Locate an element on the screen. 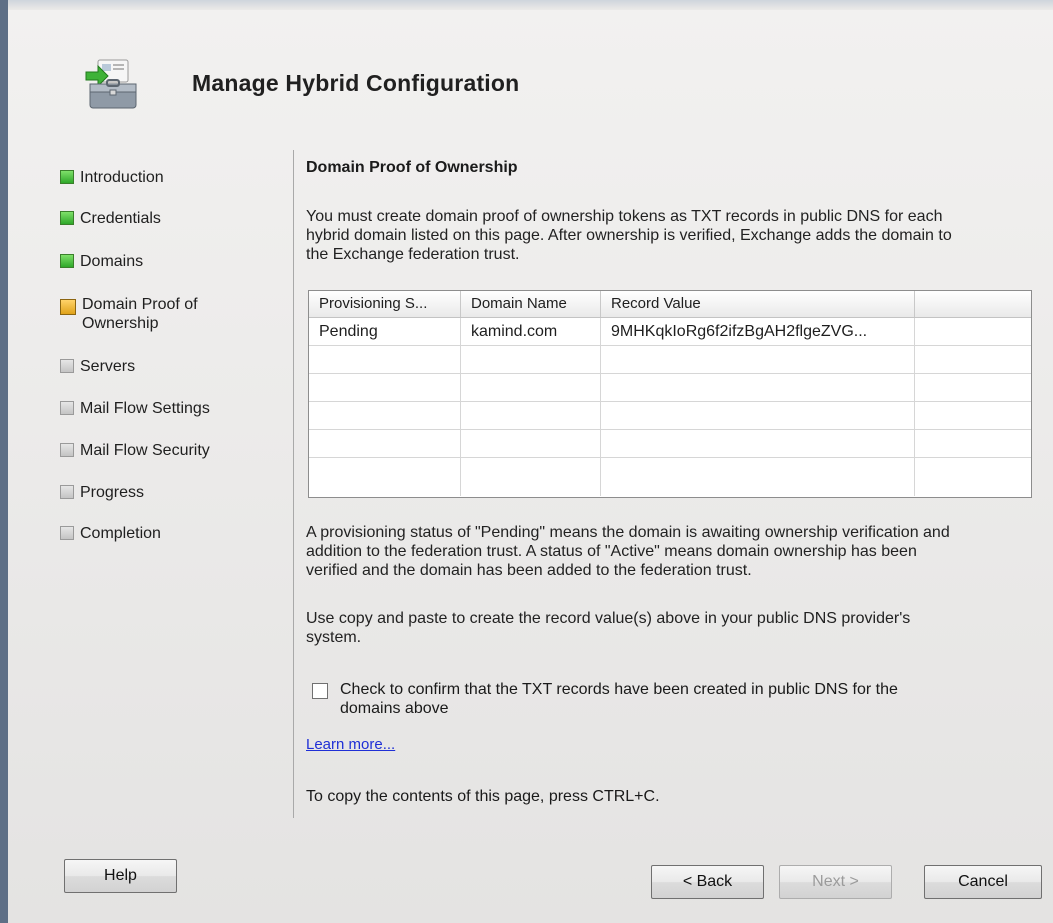  column-header-domain-name: Domain Name is located at coordinates (531, 304).